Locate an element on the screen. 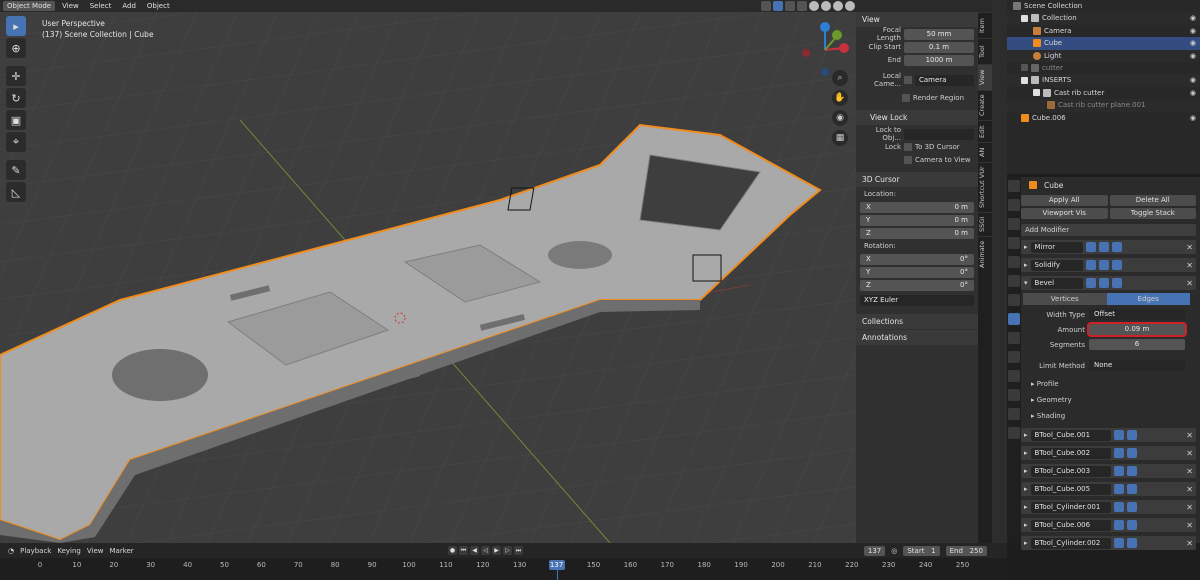  physics-tab-icon is located at coordinates (1014, 357).